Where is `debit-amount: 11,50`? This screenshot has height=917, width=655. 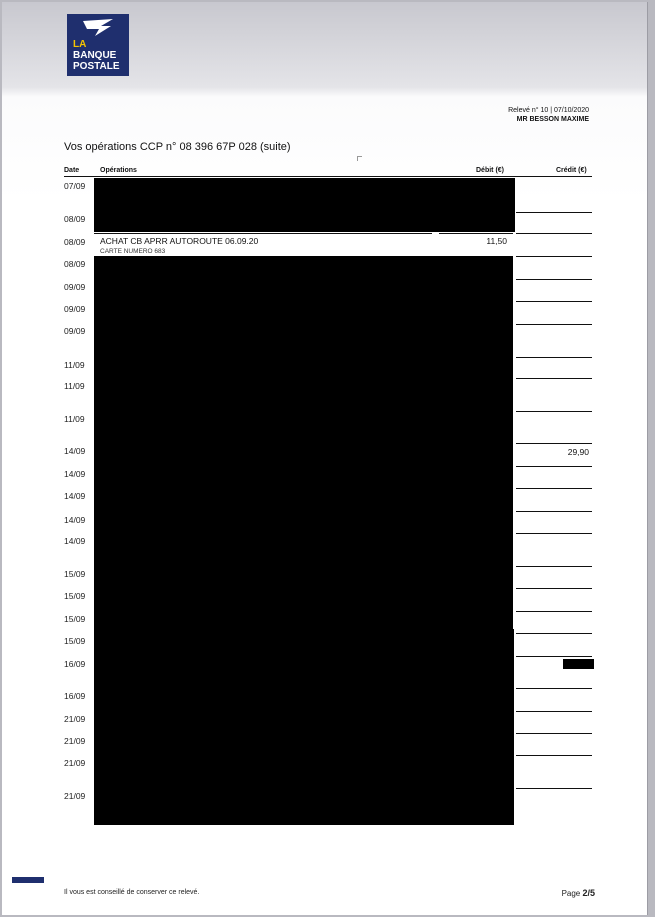
debit-amount: 11,50 is located at coordinates (496, 241).